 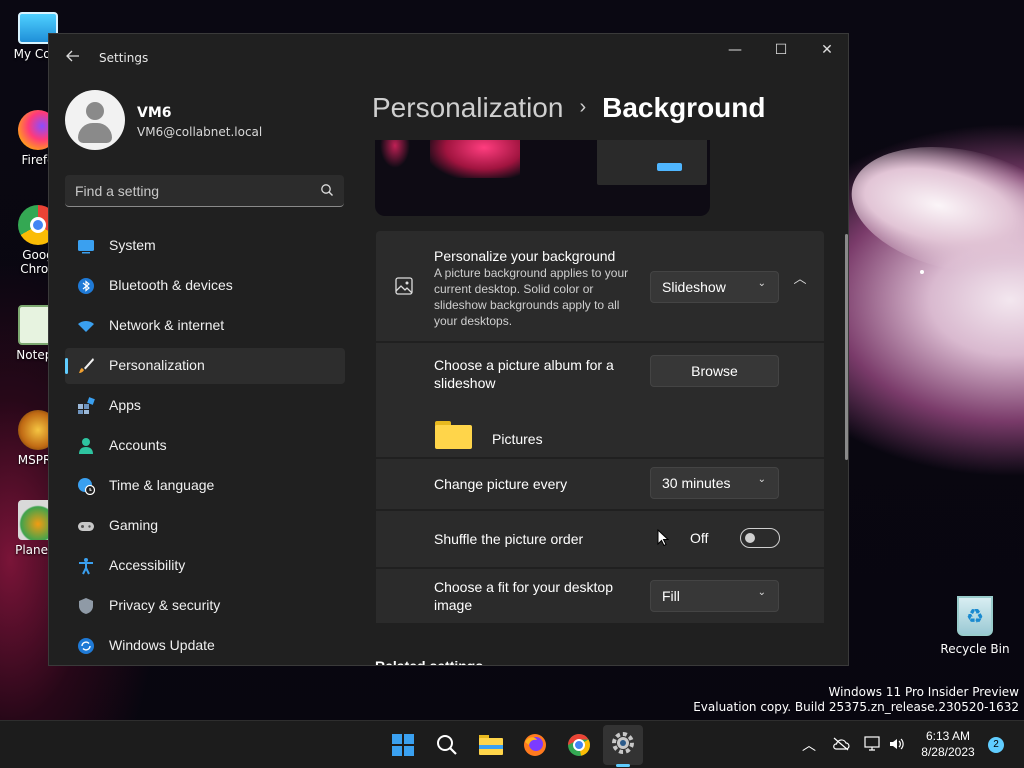 What do you see at coordinates (167, 325) in the screenshot?
I see `sidebar-item-label: Network & internet` at bounding box center [167, 325].